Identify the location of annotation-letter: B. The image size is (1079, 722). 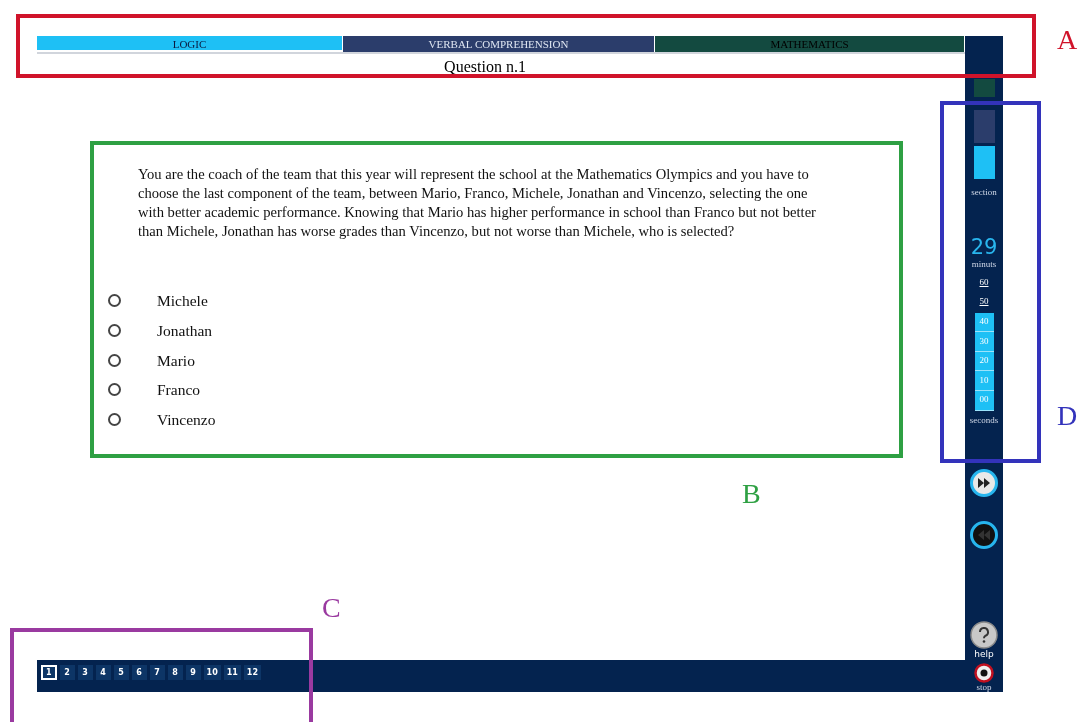
(751, 494).